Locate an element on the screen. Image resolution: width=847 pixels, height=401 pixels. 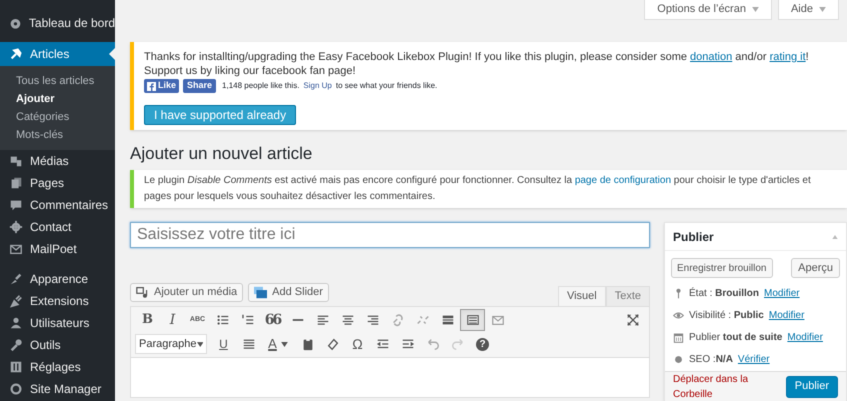
pushpin-icon is located at coordinates (16, 54).